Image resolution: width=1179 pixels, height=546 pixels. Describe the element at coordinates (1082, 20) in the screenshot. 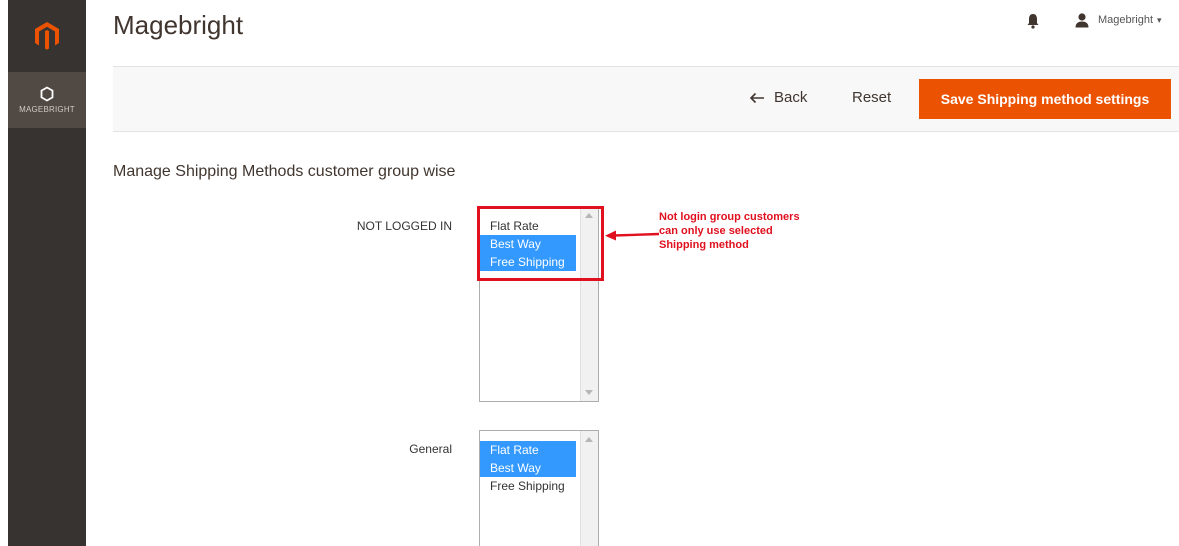

I see `user-icon` at that location.